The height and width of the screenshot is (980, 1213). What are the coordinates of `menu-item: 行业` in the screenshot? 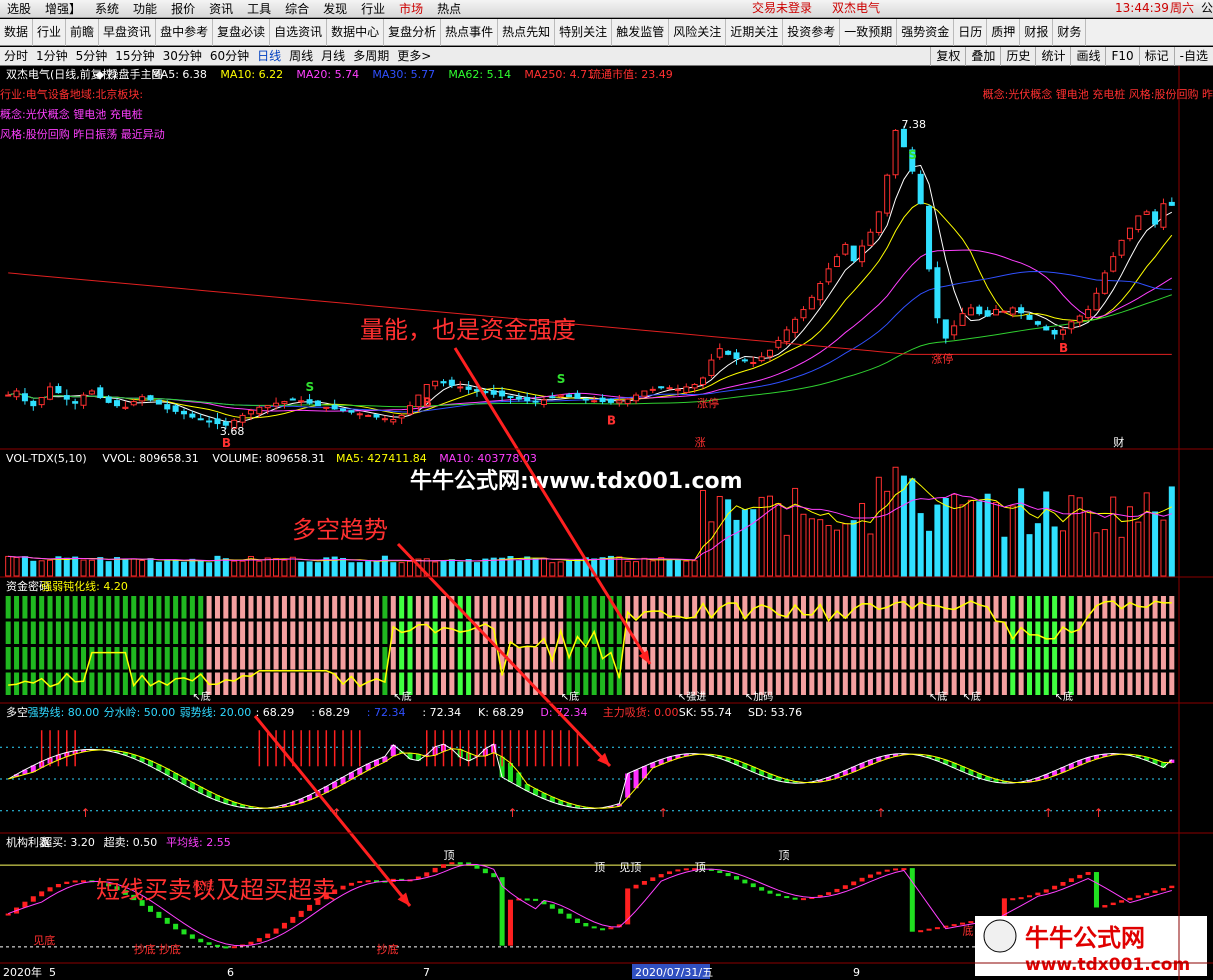 It's located at (373, 8).